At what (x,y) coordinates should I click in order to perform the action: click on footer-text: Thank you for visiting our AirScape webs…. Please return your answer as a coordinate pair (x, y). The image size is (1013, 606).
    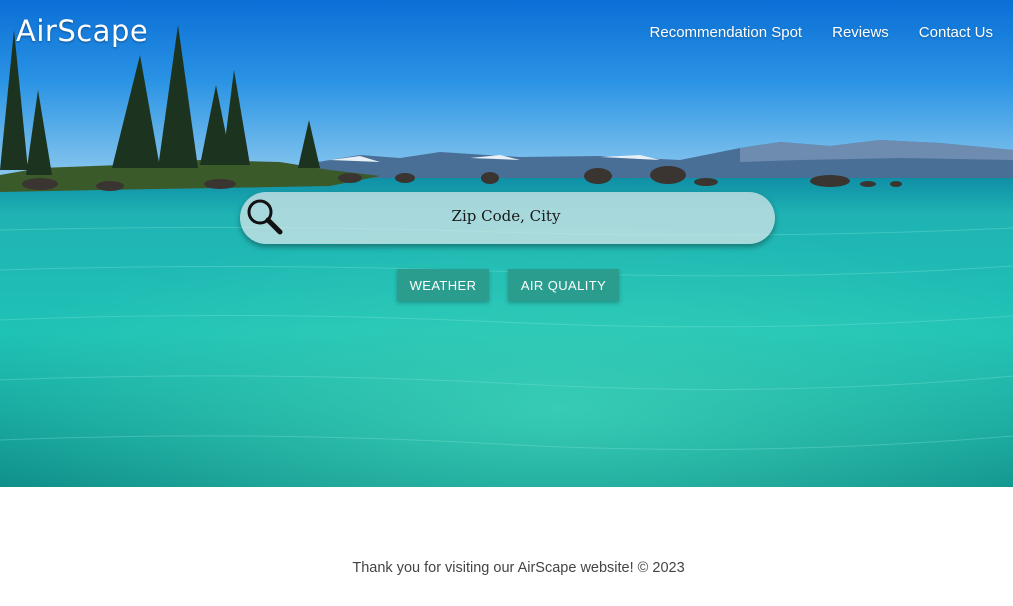
    Looking at the image, I should click on (518, 568).